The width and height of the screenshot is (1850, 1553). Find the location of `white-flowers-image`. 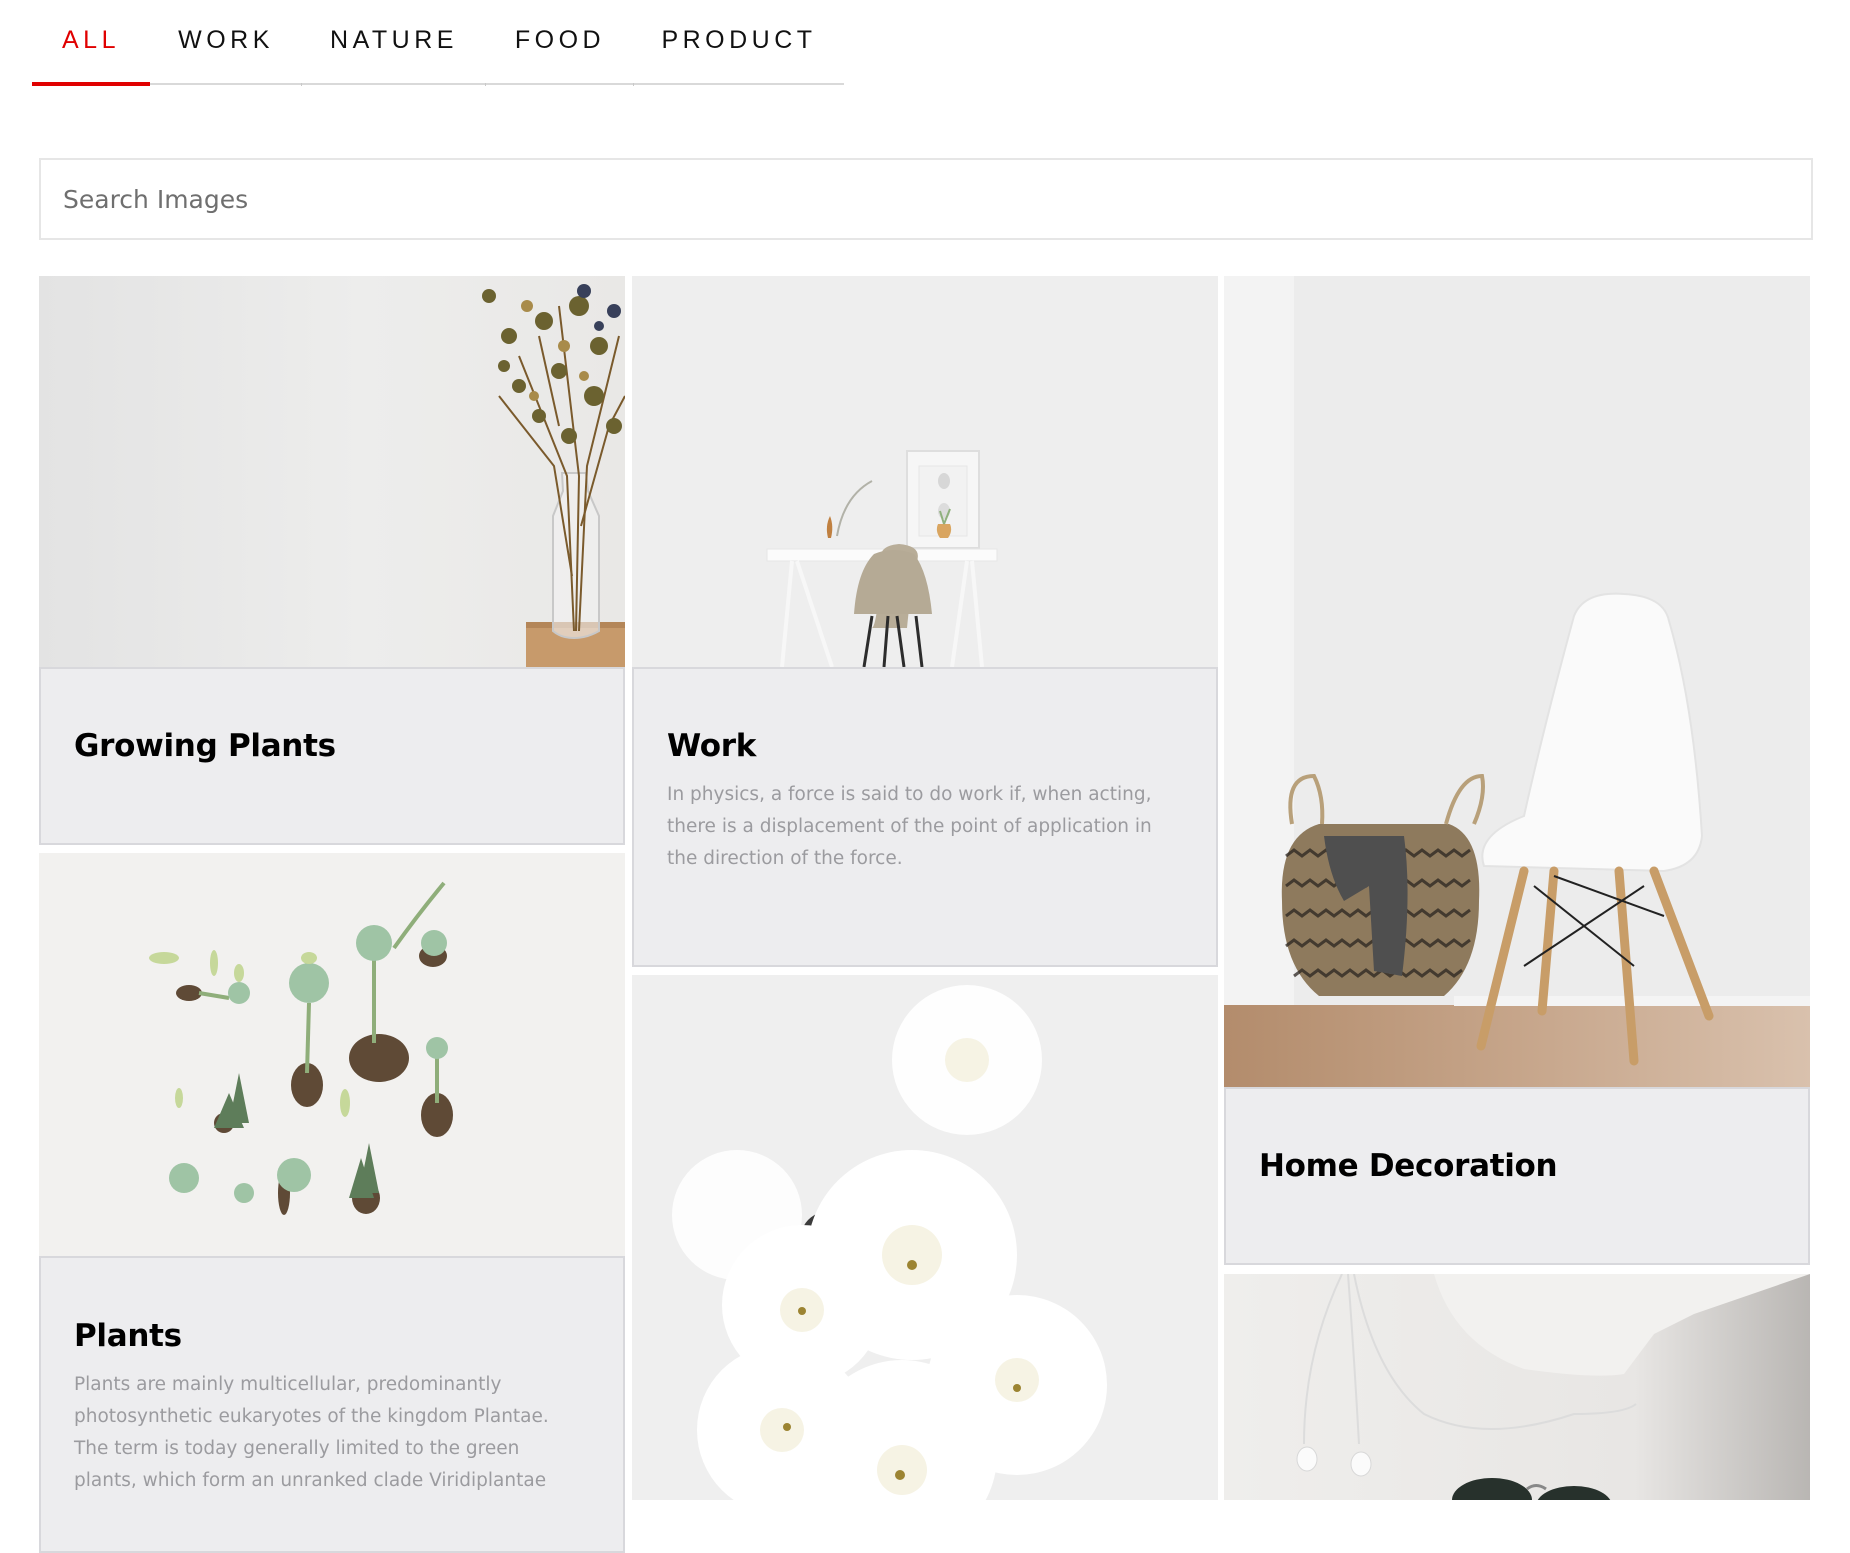

white-flowers-image is located at coordinates (925, 1237).